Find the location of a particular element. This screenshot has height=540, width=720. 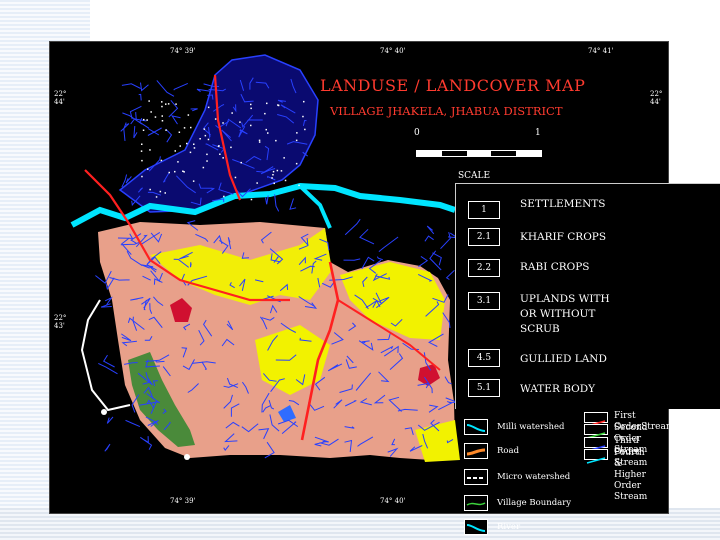

legend-label: UPLANDS WITH OR WITHOUT SCRUB is located at coordinates (565, 314).